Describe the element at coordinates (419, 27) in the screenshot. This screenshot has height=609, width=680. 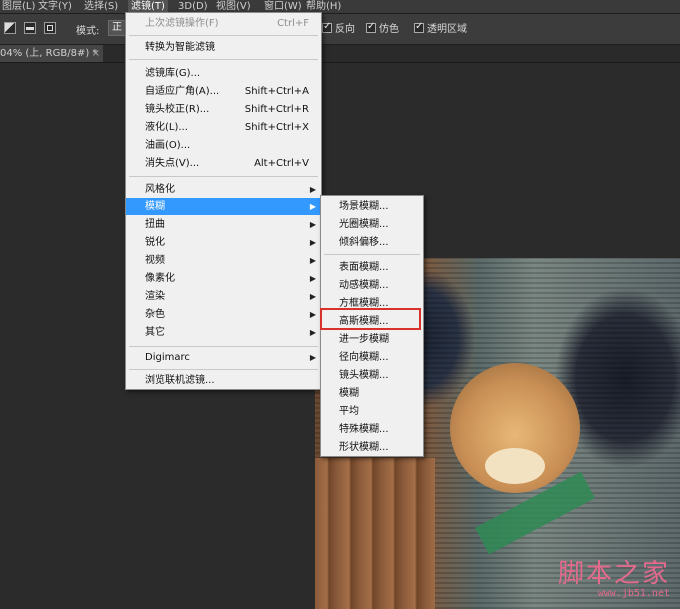
I see `transparency-check-icon` at that location.